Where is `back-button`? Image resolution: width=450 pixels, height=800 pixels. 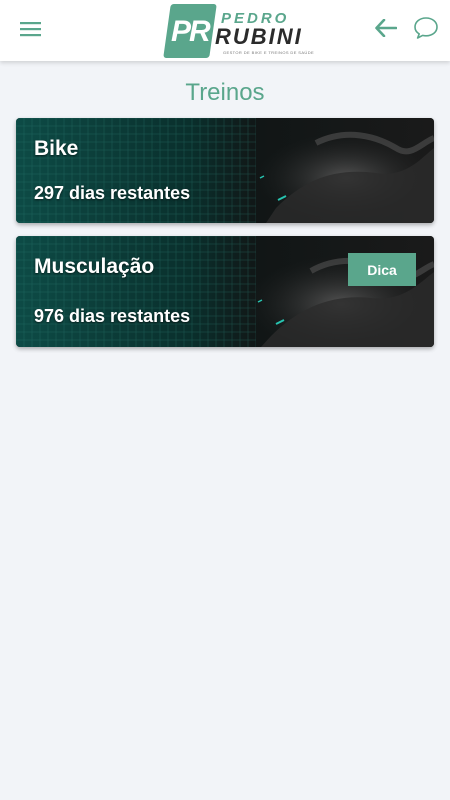
back-button is located at coordinates (386, 30).